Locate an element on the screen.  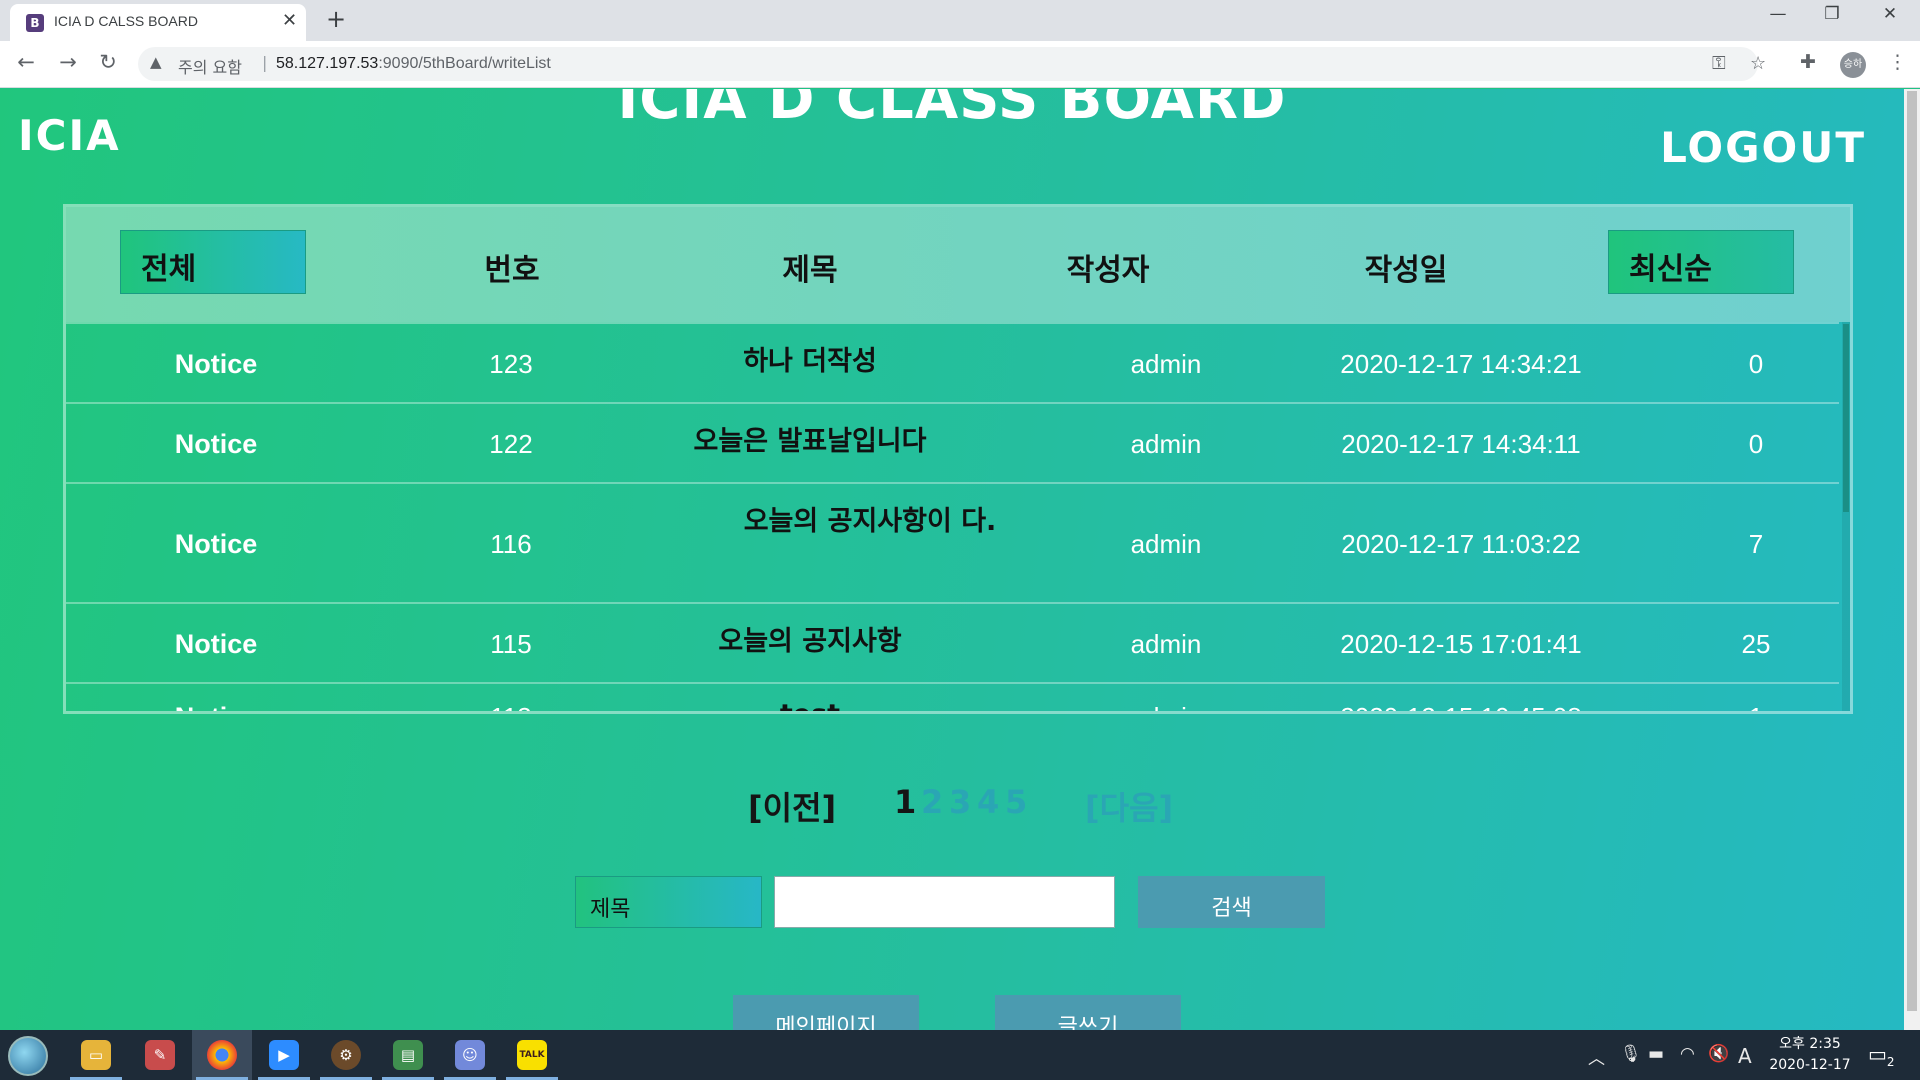
volume-muted-icon: 🔇 is located at coordinates (1718, 1054).